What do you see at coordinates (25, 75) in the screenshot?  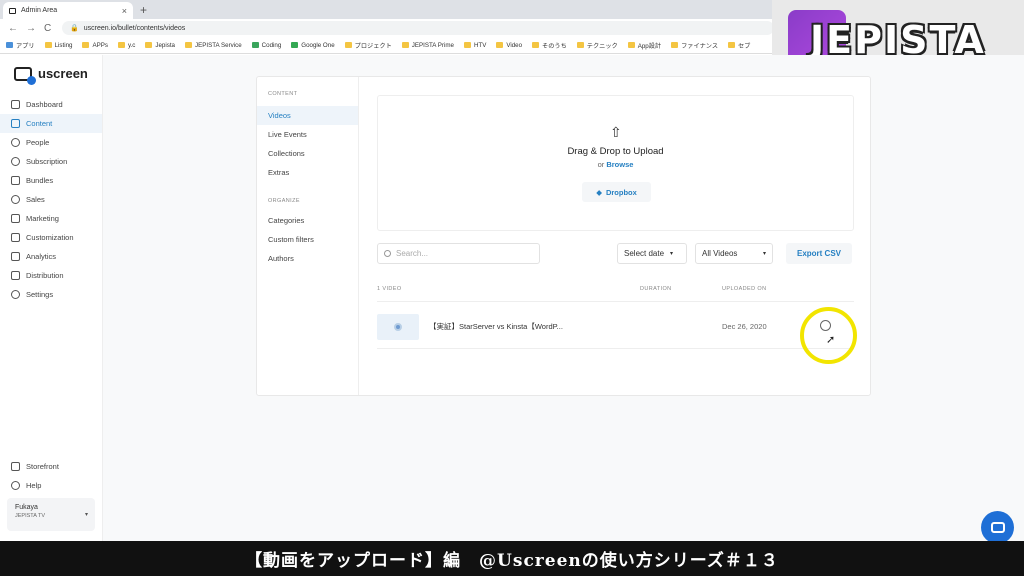 I see `uscreen-logo-icon` at bounding box center [25, 75].